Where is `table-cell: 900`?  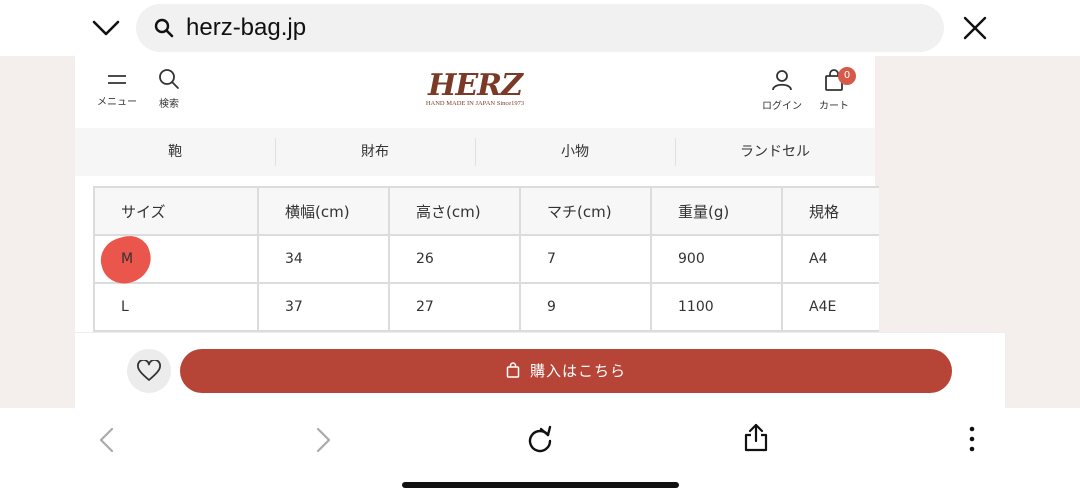 table-cell: 900 is located at coordinates (716, 259).